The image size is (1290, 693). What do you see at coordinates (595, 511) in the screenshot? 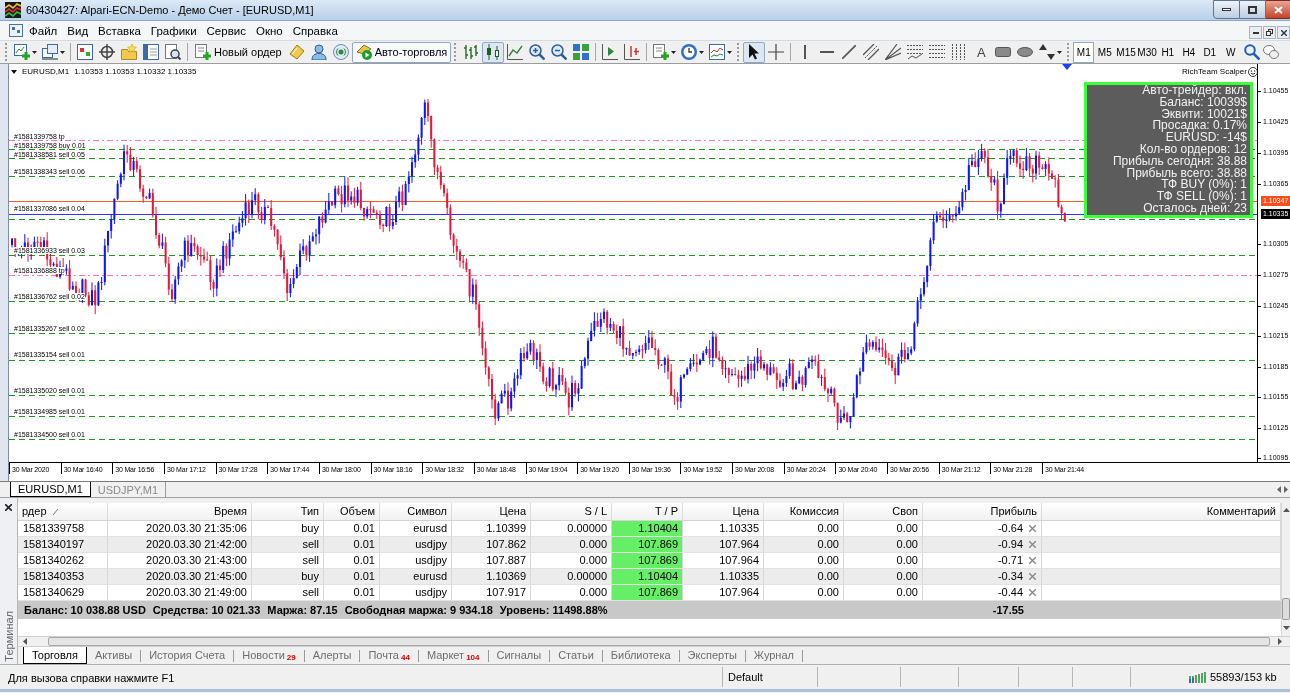
I see `column-header: S / L` at bounding box center [595, 511].